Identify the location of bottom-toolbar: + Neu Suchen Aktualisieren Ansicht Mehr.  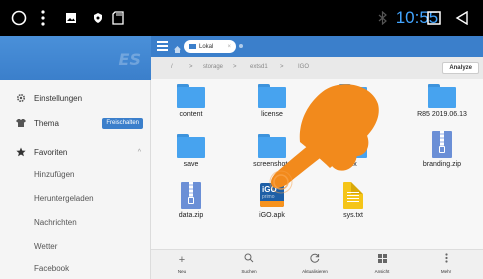
(317, 264).